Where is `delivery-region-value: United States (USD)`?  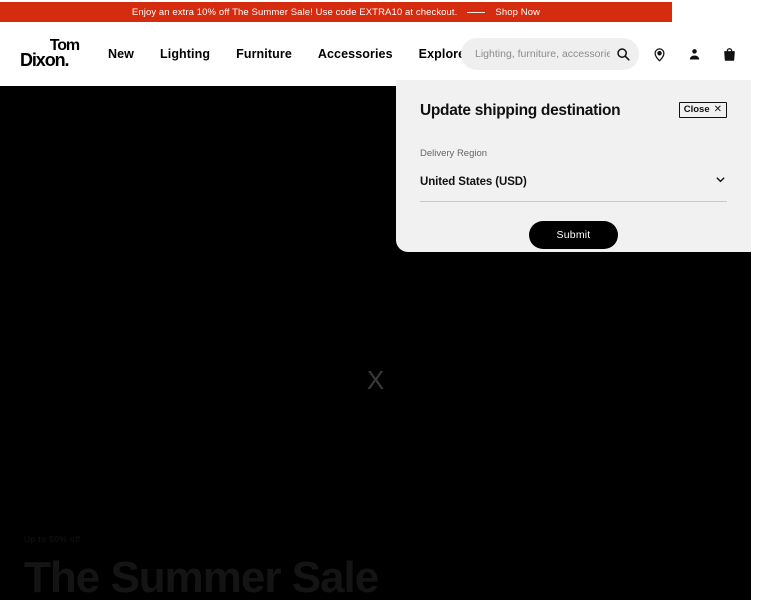
delivery-region-value: United States (USD) is located at coordinates (473, 182).